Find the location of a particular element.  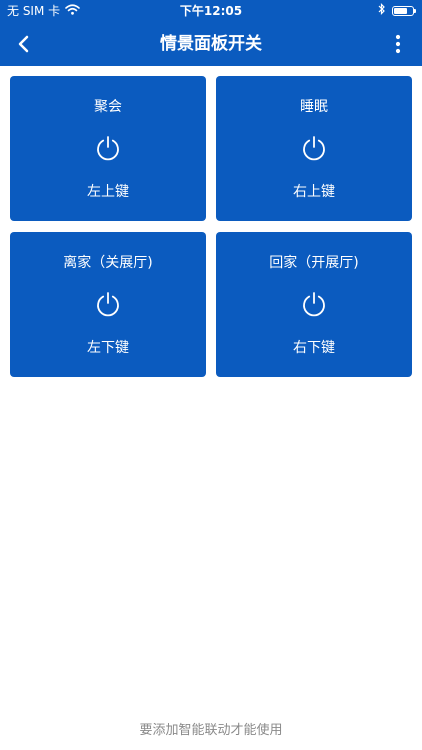

panel-bottom-left-button: 离家（关展厅) 左下键 is located at coordinates (108, 304).